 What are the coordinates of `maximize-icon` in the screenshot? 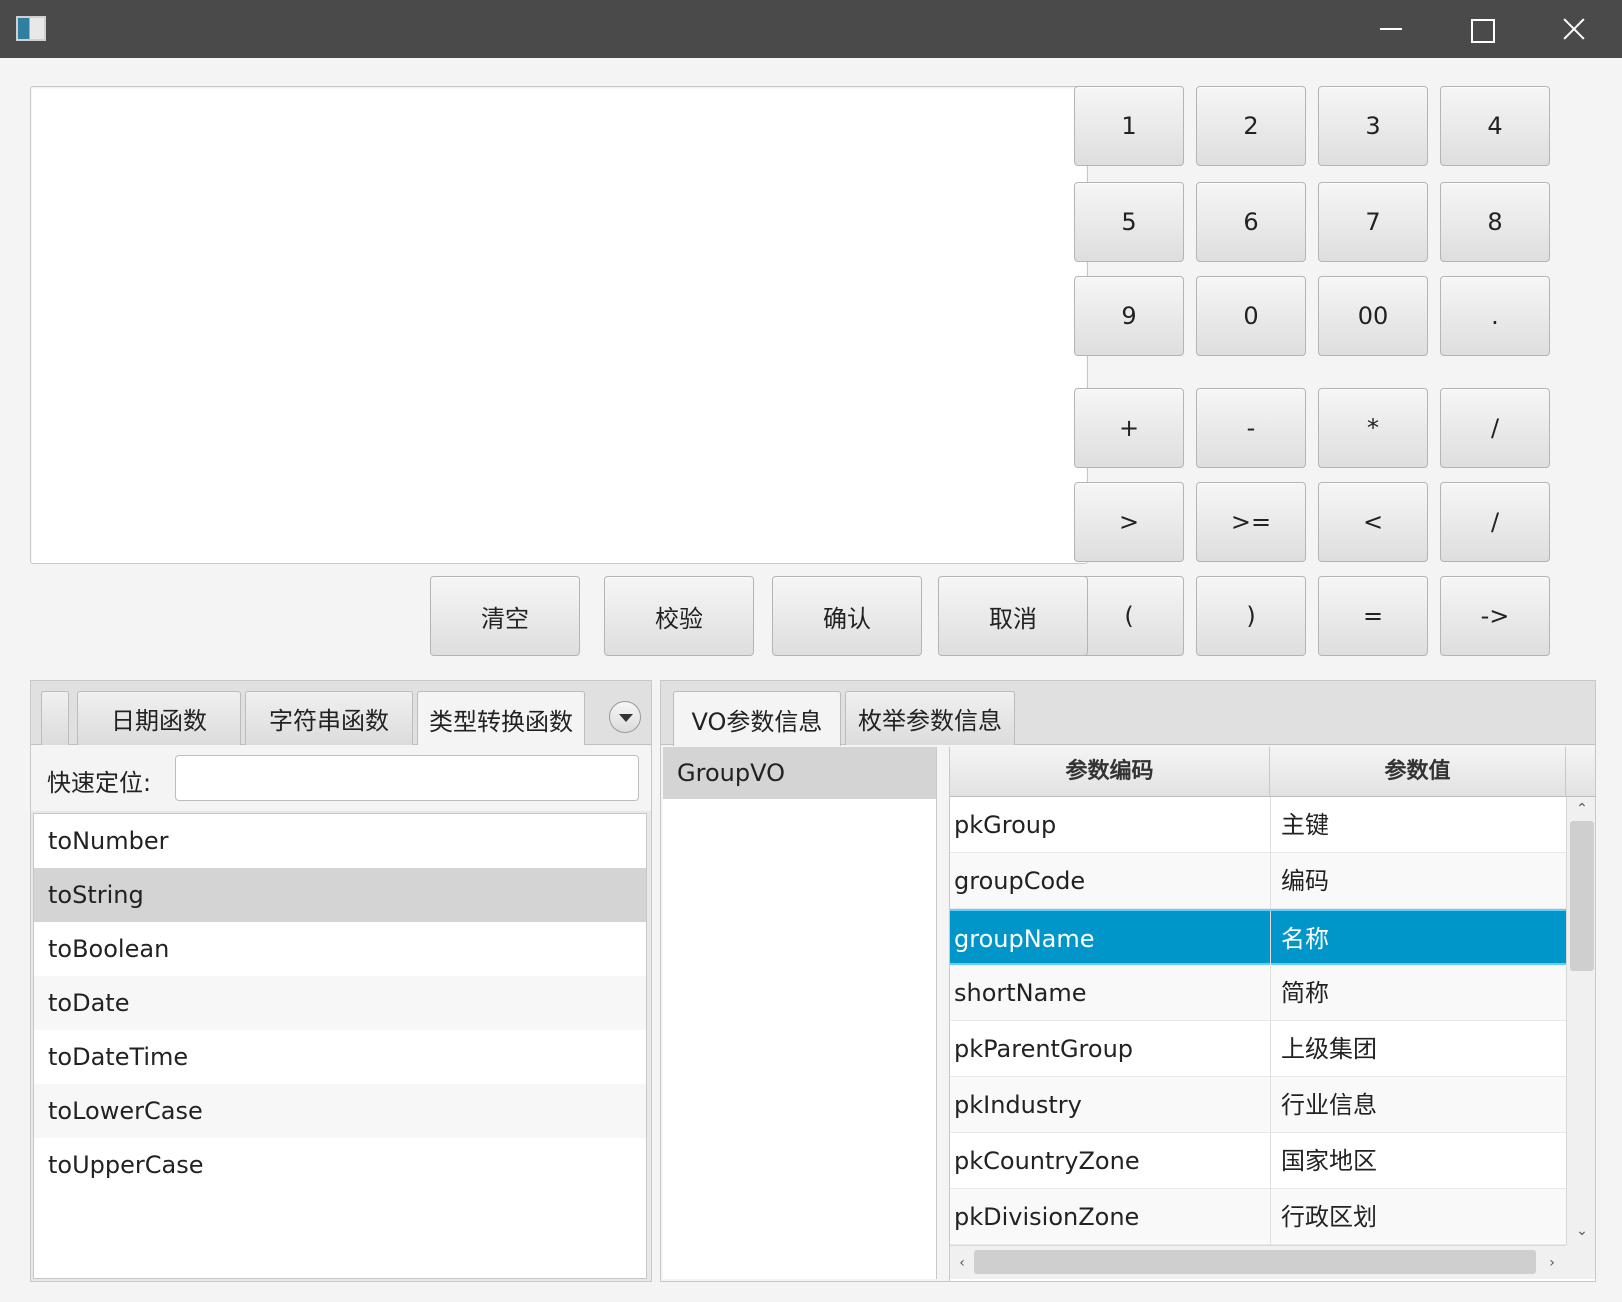 It's located at (1481, 29).